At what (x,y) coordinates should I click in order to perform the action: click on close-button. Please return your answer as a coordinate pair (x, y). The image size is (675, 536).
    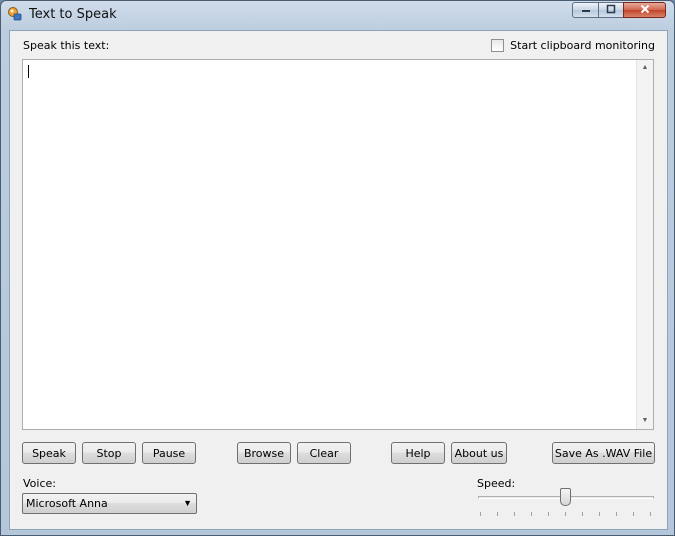
    Looking at the image, I should click on (644, 10).